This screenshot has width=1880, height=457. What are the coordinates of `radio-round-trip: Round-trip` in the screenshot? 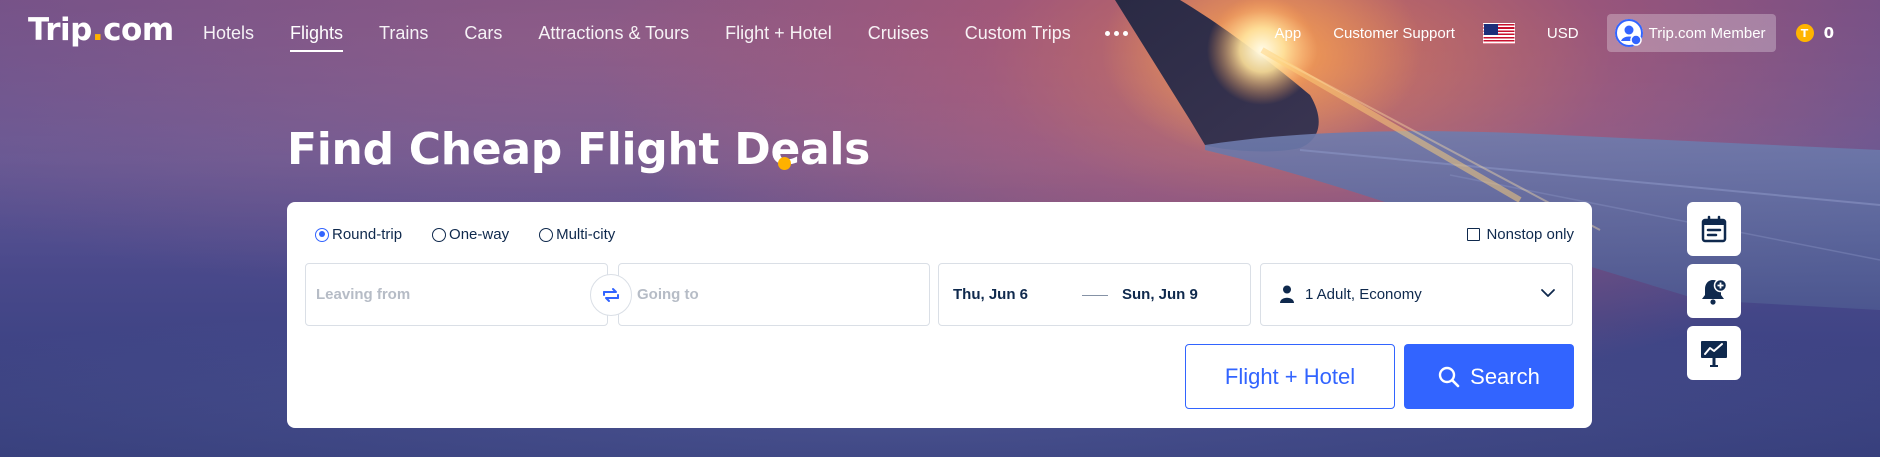 It's located at (358, 234).